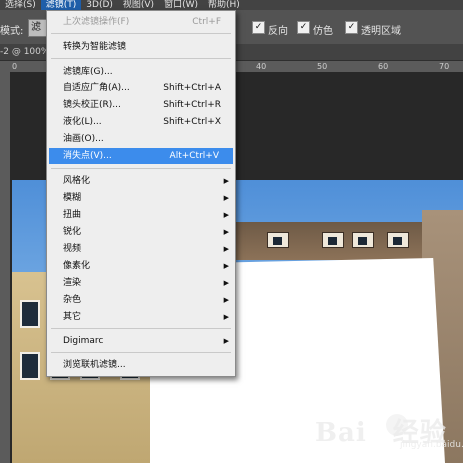 This screenshot has width=463, height=463. Describe the element at coordinates (261, 66) in the screenshot. I see `ruler-tick-label: 40` at that location.